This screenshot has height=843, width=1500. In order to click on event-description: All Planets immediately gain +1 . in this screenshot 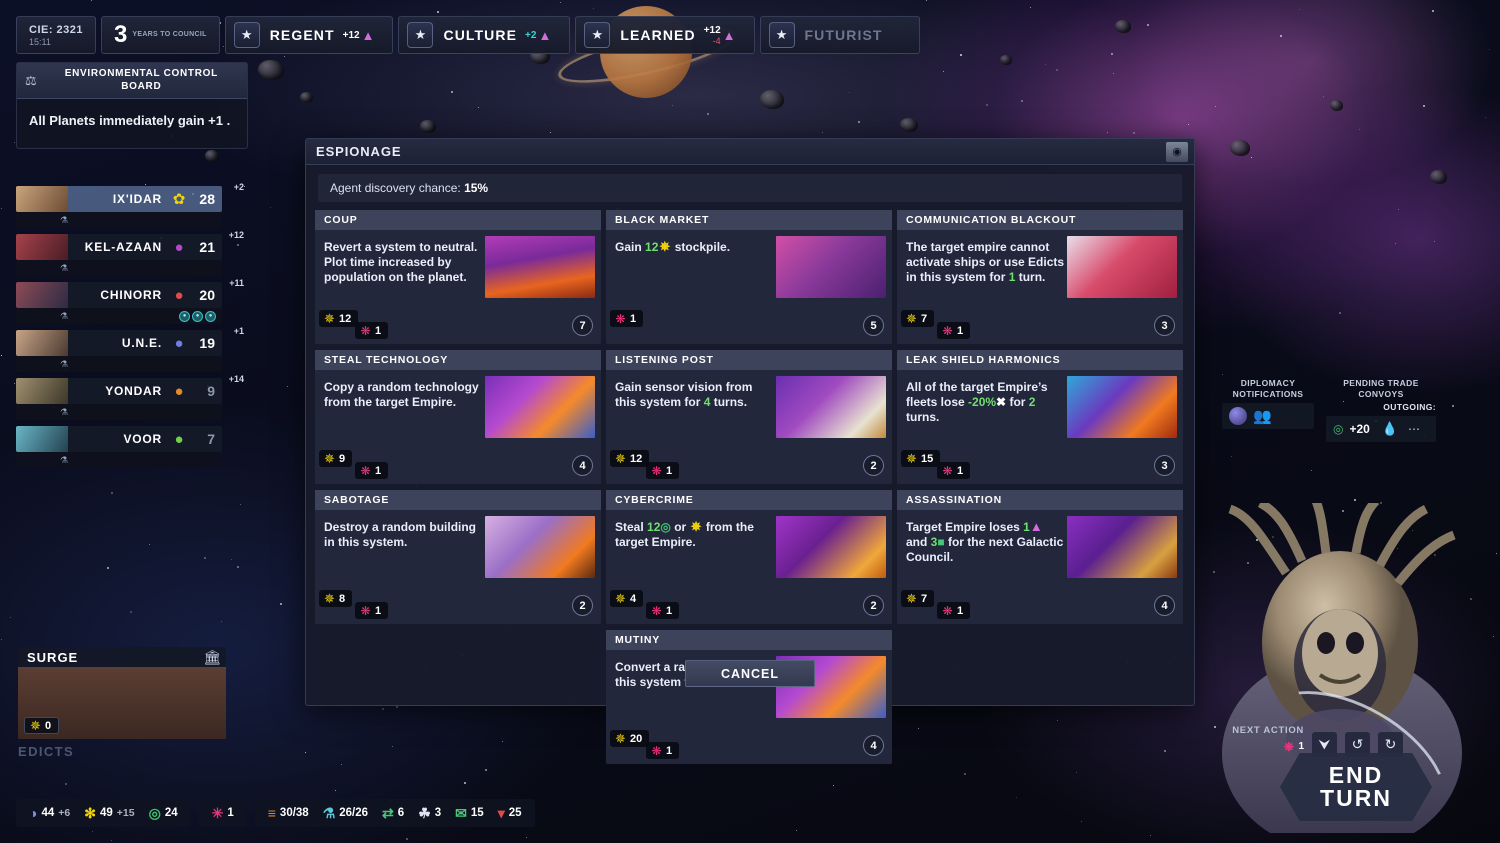, I will do `click(130, 120)`.